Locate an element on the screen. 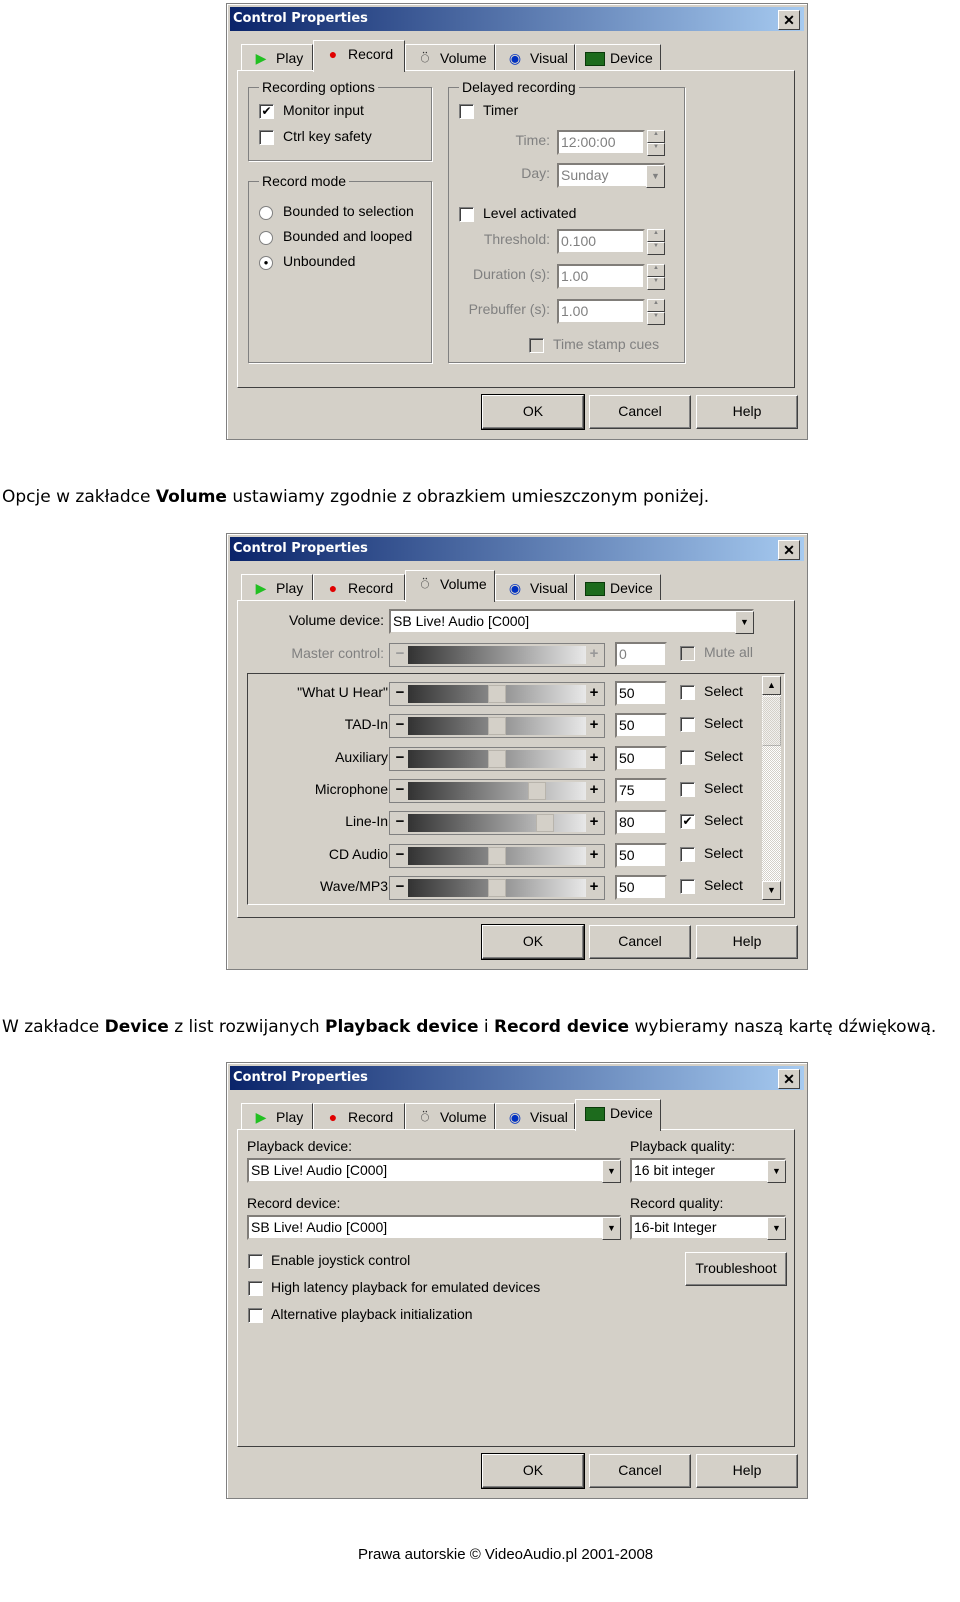  record-mode-radio: ● is located at coordinates (266, 263).